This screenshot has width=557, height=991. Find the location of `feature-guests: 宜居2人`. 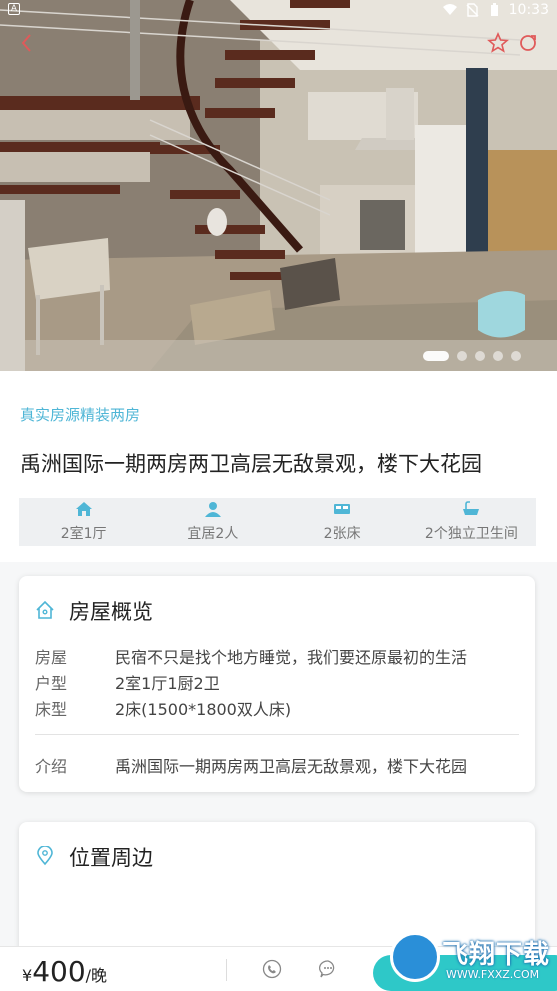

feature-guests: 宜居2人 is located at coordinates (212, 522).